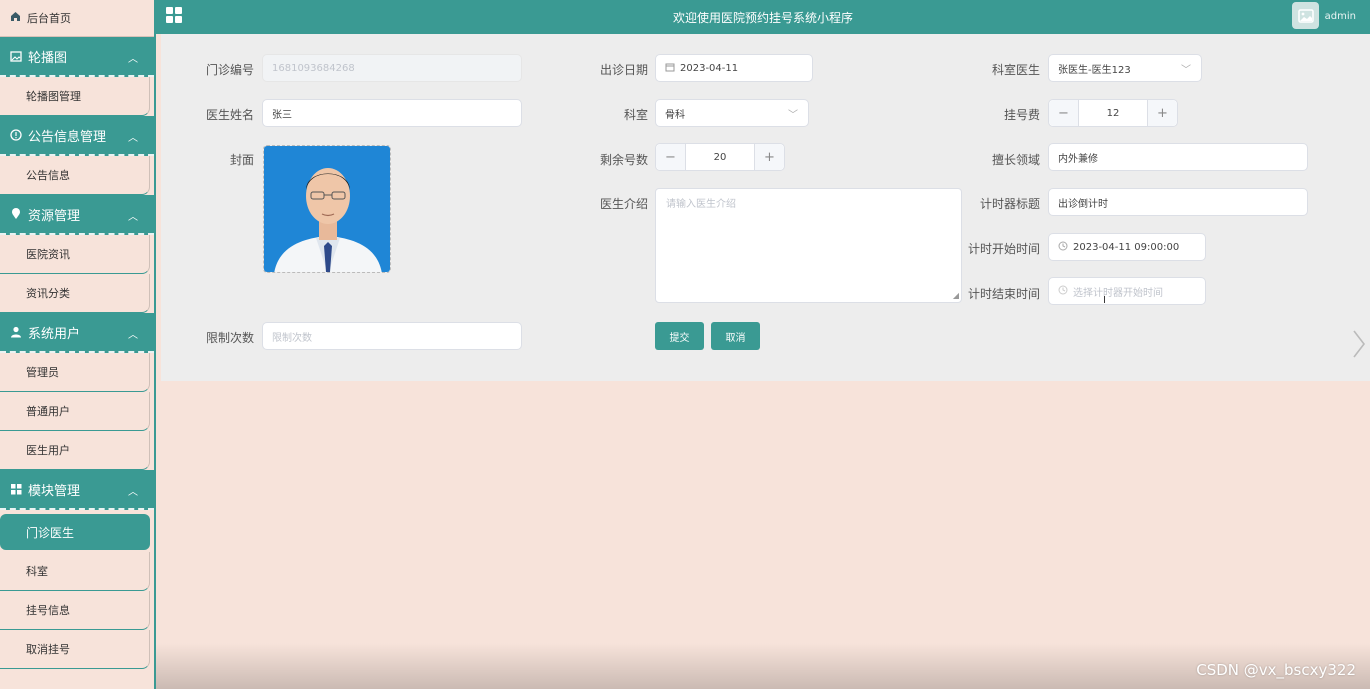 The height and width of the screenshot is (689, 1370). I want to click on sidebar-item-label: 公告信息, so click(48, 175).